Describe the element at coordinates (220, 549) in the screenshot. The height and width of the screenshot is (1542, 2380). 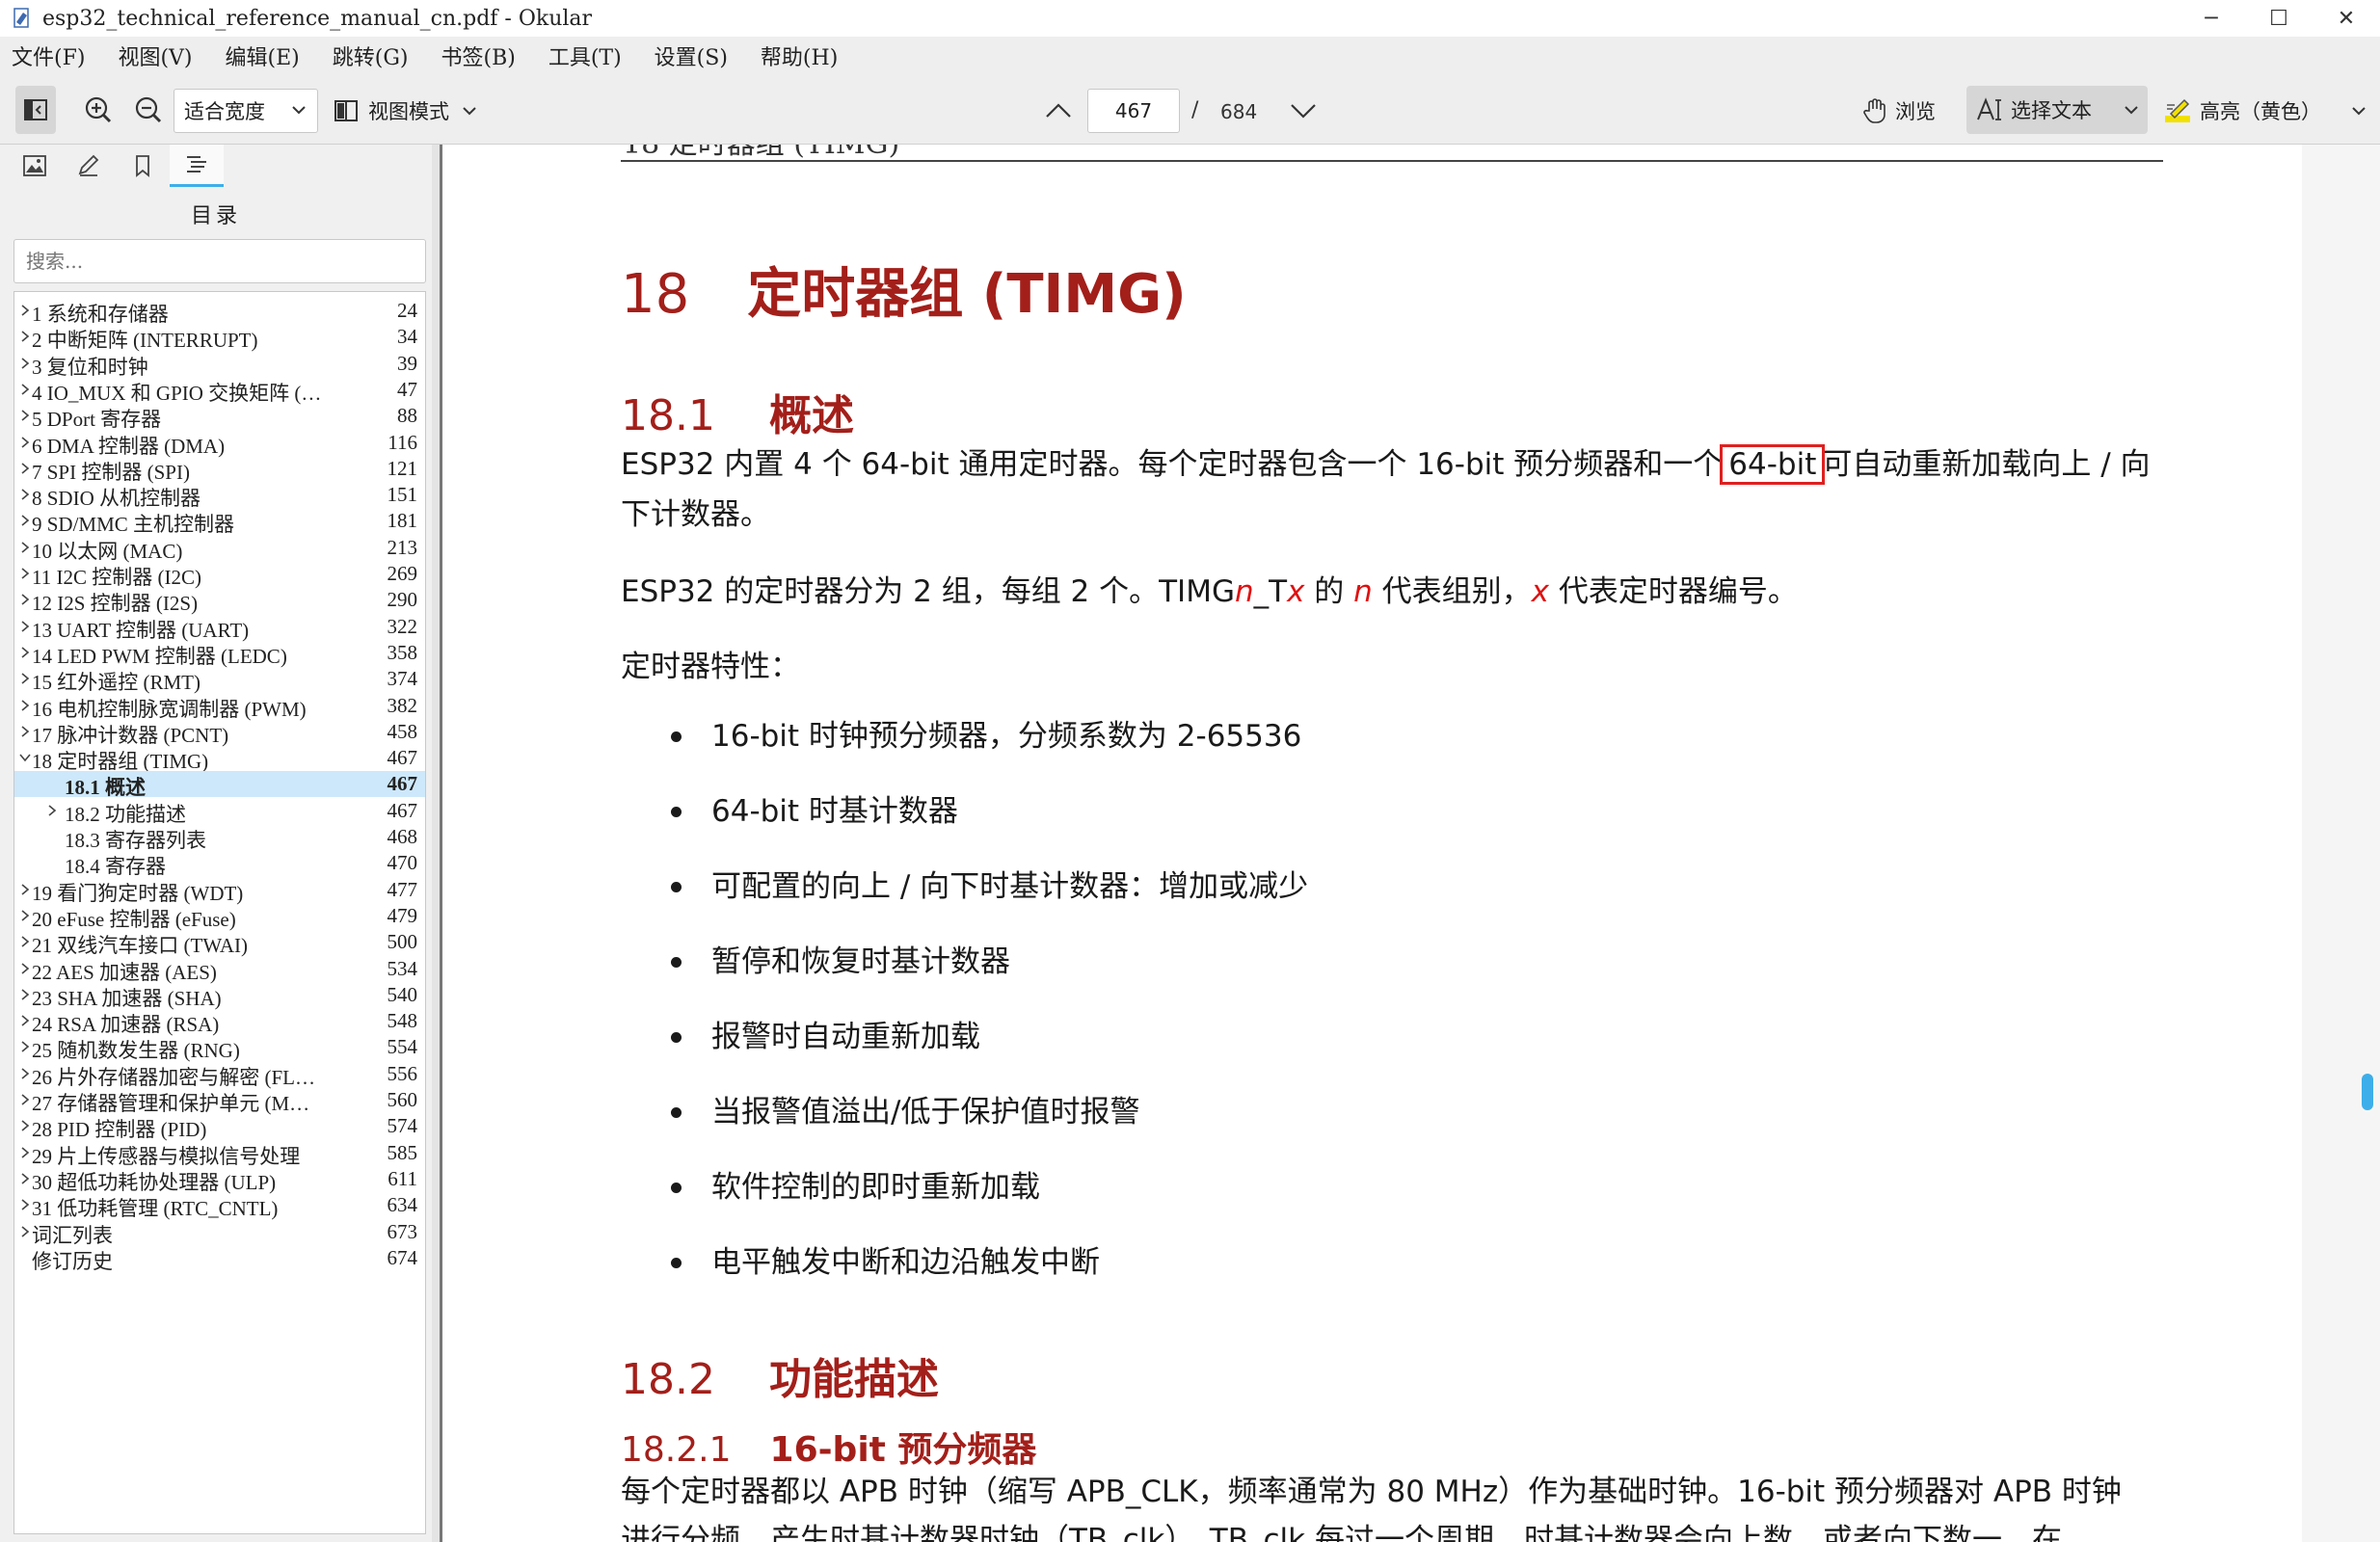
I see `toc-item: 10 以太网 (MAC) 213` at that location.